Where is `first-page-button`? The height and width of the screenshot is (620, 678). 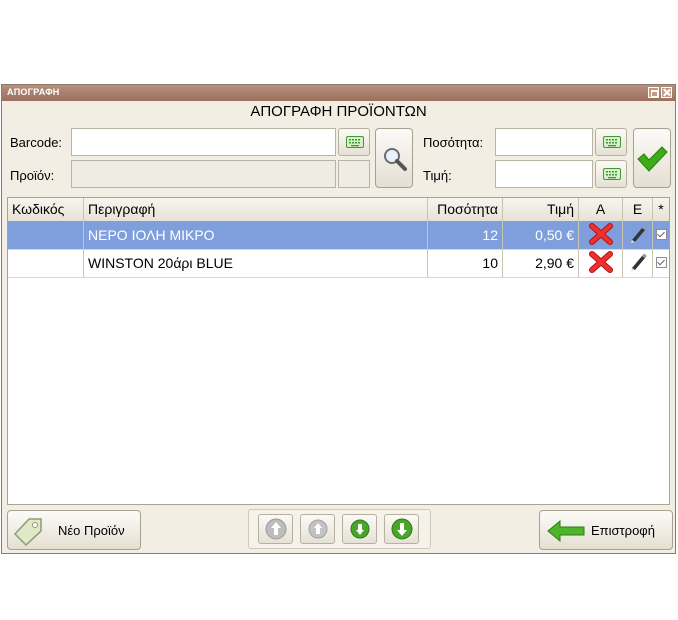
first-page-button is located at coordinates (275, 529).